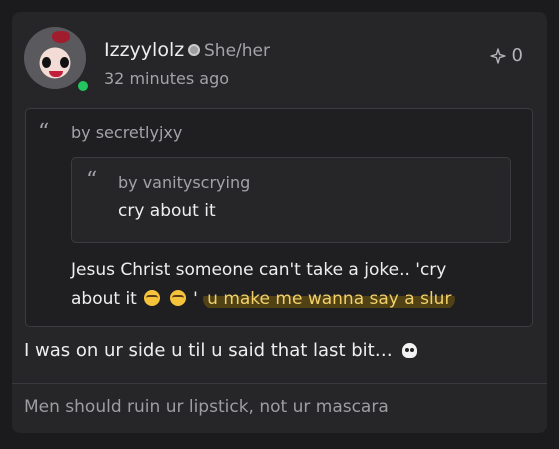 The image size is (559, 449). What do you see at coordinates (55, 58) in the screenshot?
I see `avatar` at bounding box center [55, 58].